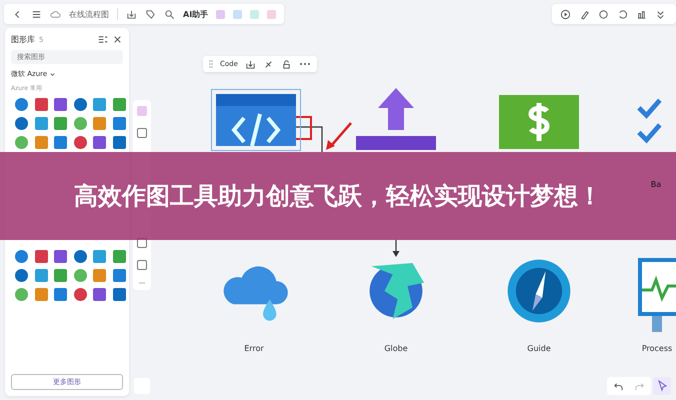  I want to click on pointer-arrow, so click(338, 136).